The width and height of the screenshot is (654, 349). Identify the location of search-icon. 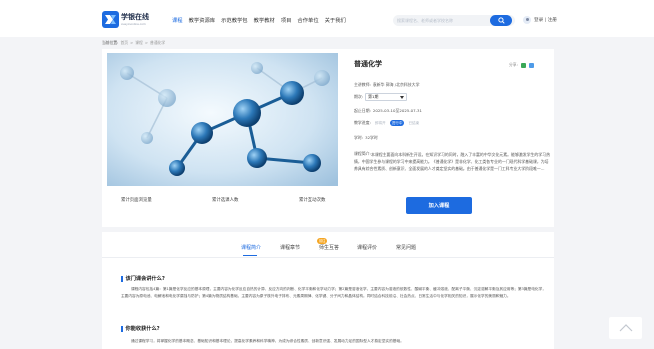
(501, 20).